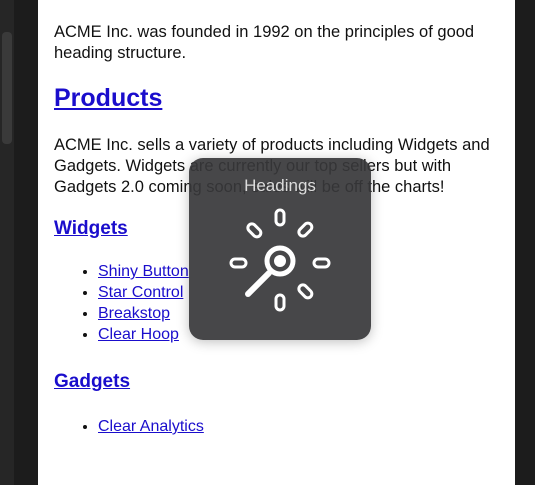 This screenshot has height=485, width=535. I want to click on rotor-title: Headings, so click(280, 185).